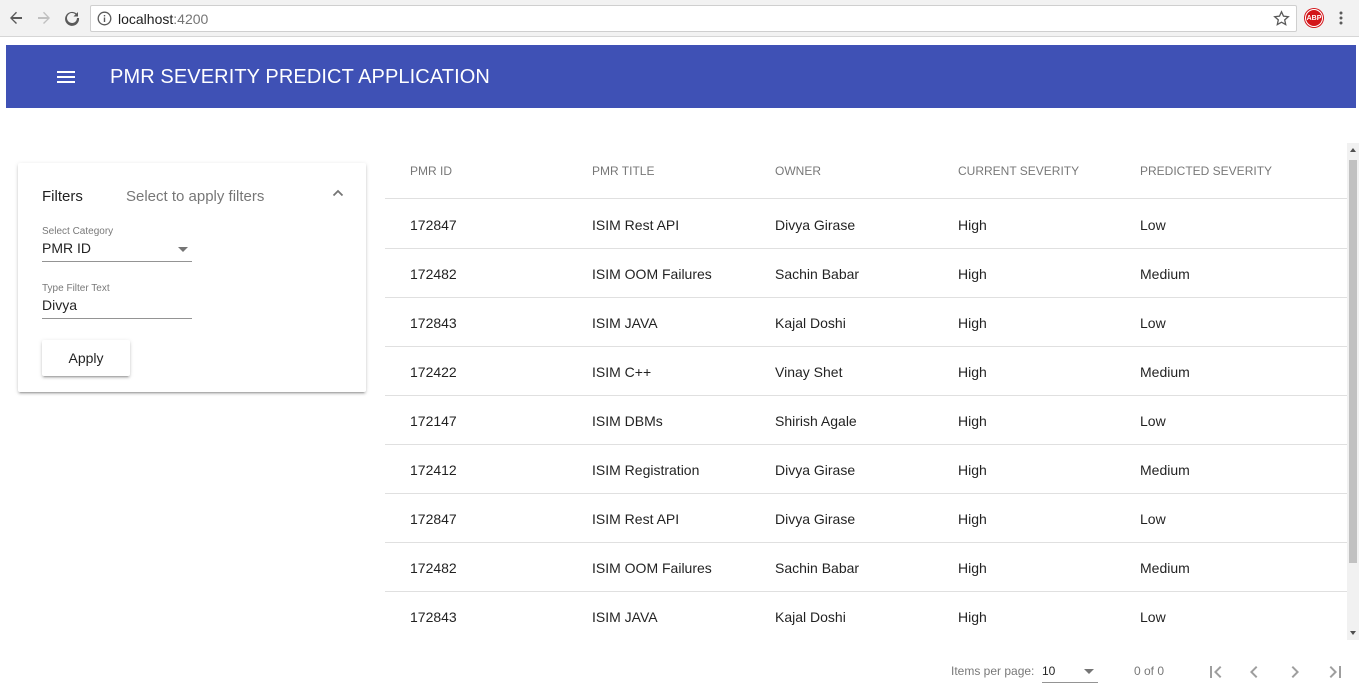 The height and width of the screenshot is (698, 1359). What do you see at coordinates (433, 470) in the screenshot?
I see `cell-pmr-id: 172412` at bounding box center [433, 470].